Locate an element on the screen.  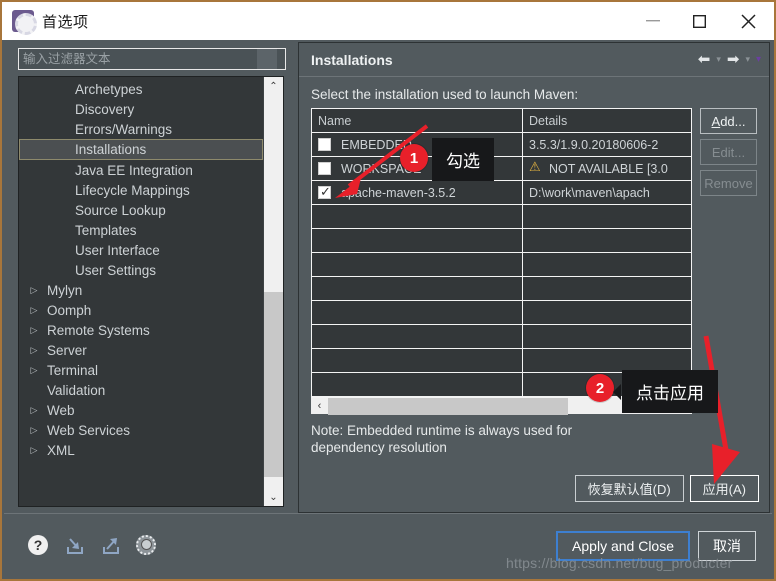
apply-button: 应用(A) is located at coordinates (724, 488).